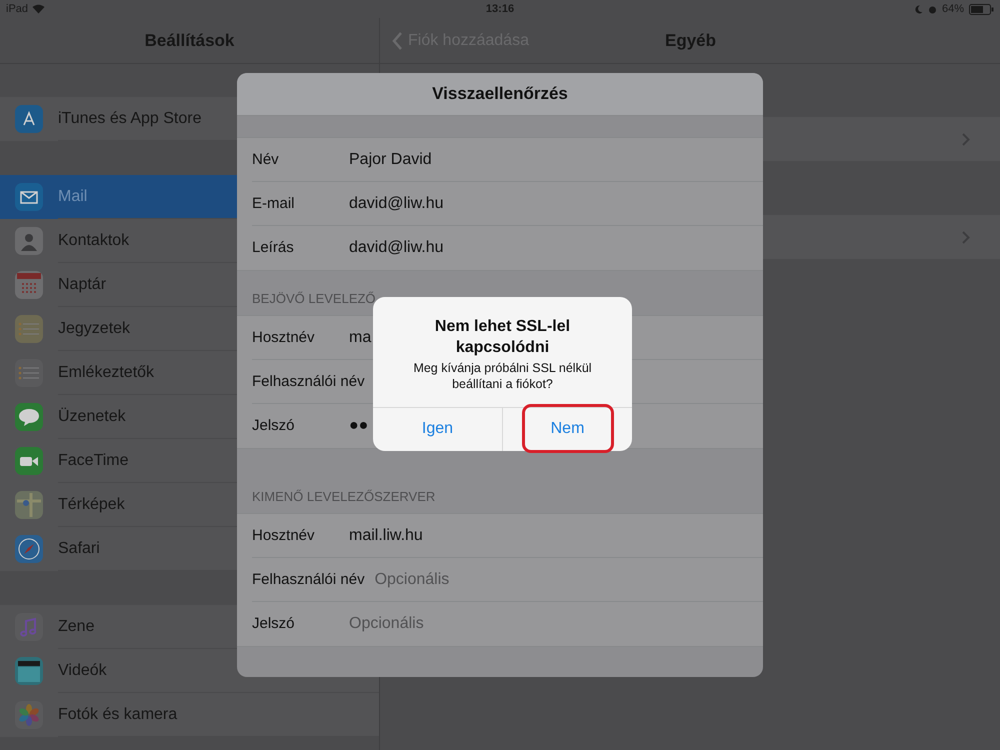 This screenshot has height=750, width=1000. I want to click on sidebar-item: Fotók és kamera, so click(189, 715).